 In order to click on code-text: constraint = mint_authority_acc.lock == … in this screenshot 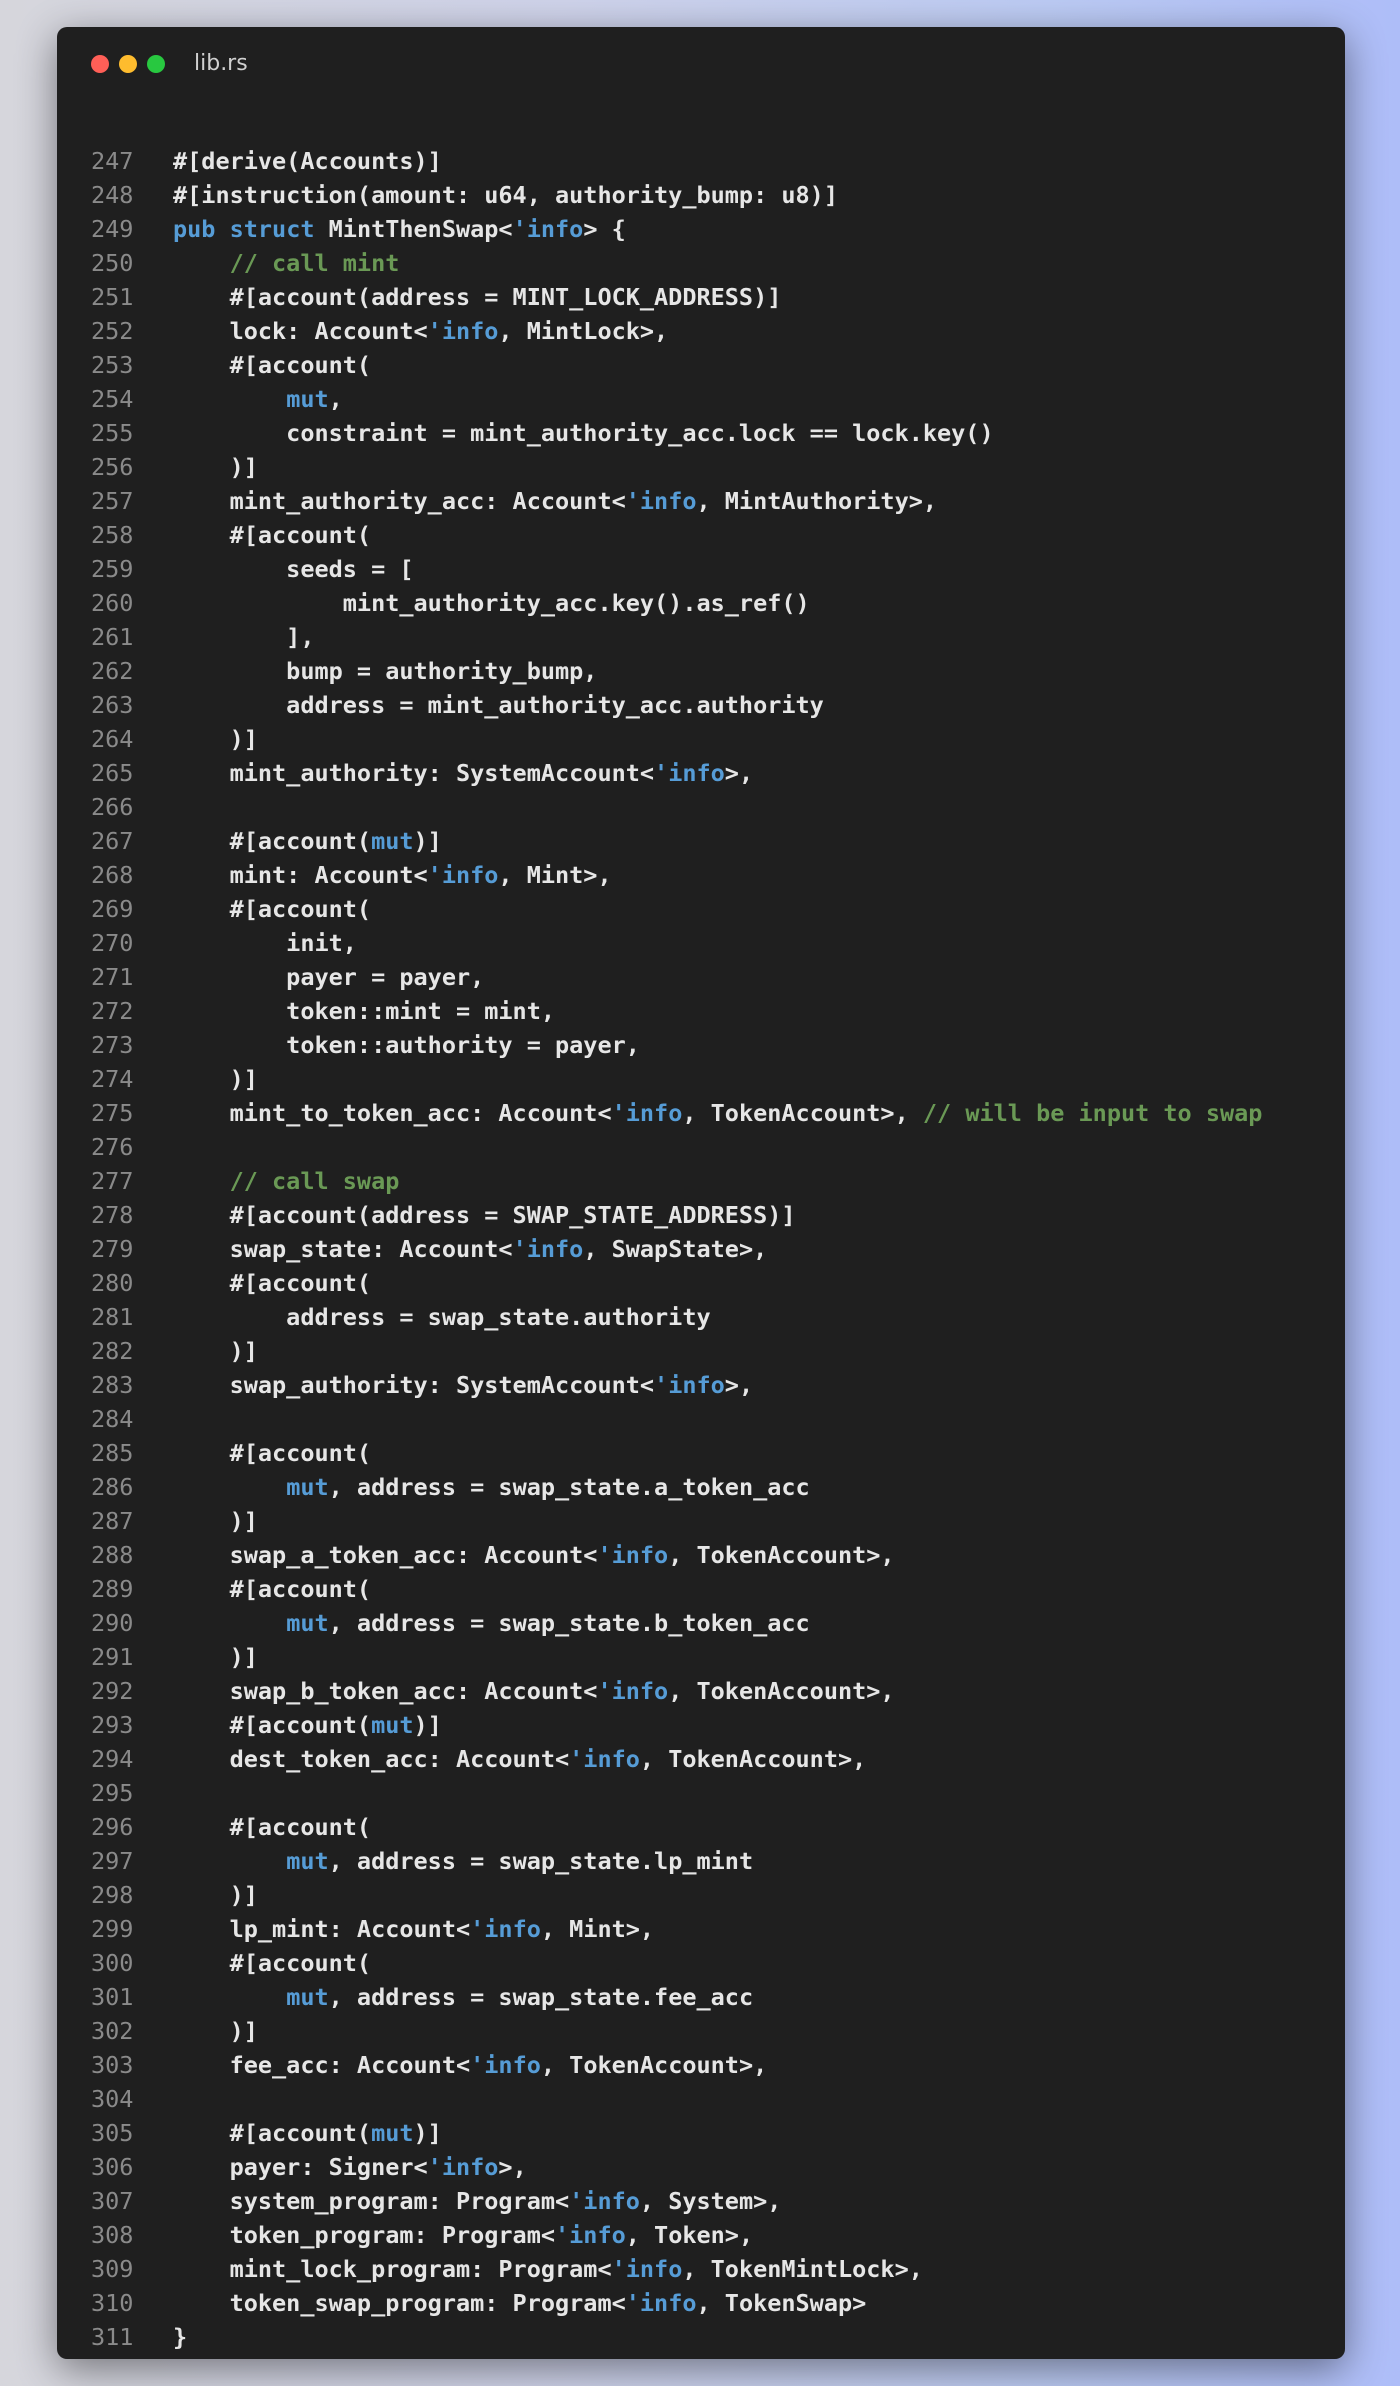, I will do `click(583, 433)`.